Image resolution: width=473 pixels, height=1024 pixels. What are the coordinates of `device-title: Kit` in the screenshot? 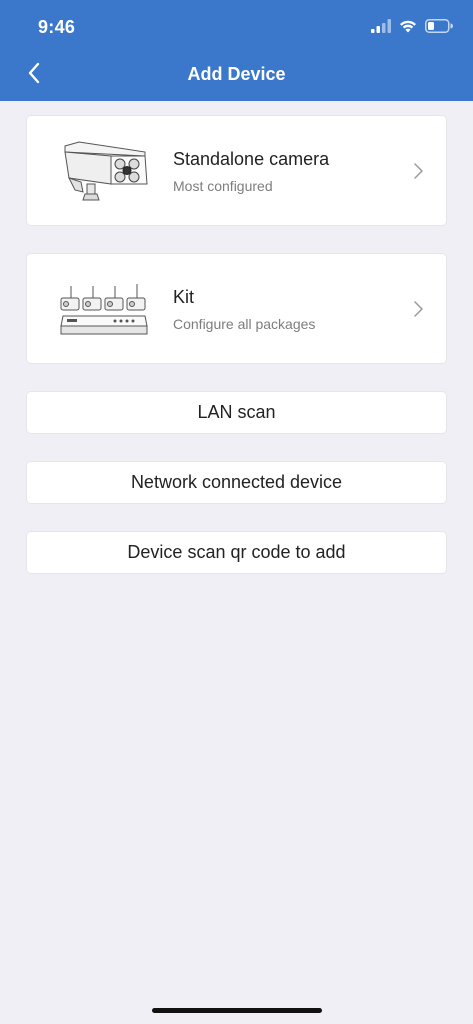 It's located at (184, 297).